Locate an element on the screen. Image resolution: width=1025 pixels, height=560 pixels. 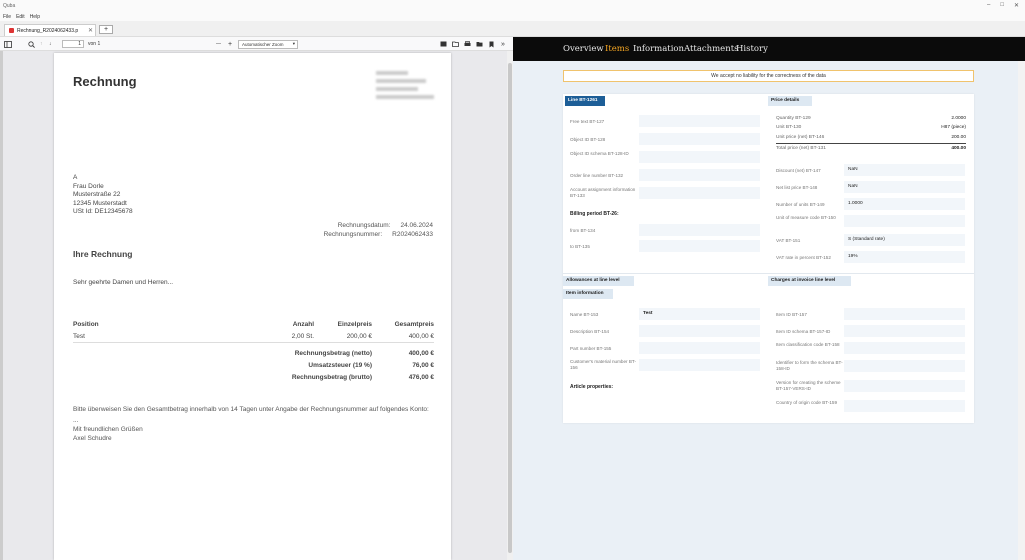
account-assignment-field is located at coordinates (699, 193).